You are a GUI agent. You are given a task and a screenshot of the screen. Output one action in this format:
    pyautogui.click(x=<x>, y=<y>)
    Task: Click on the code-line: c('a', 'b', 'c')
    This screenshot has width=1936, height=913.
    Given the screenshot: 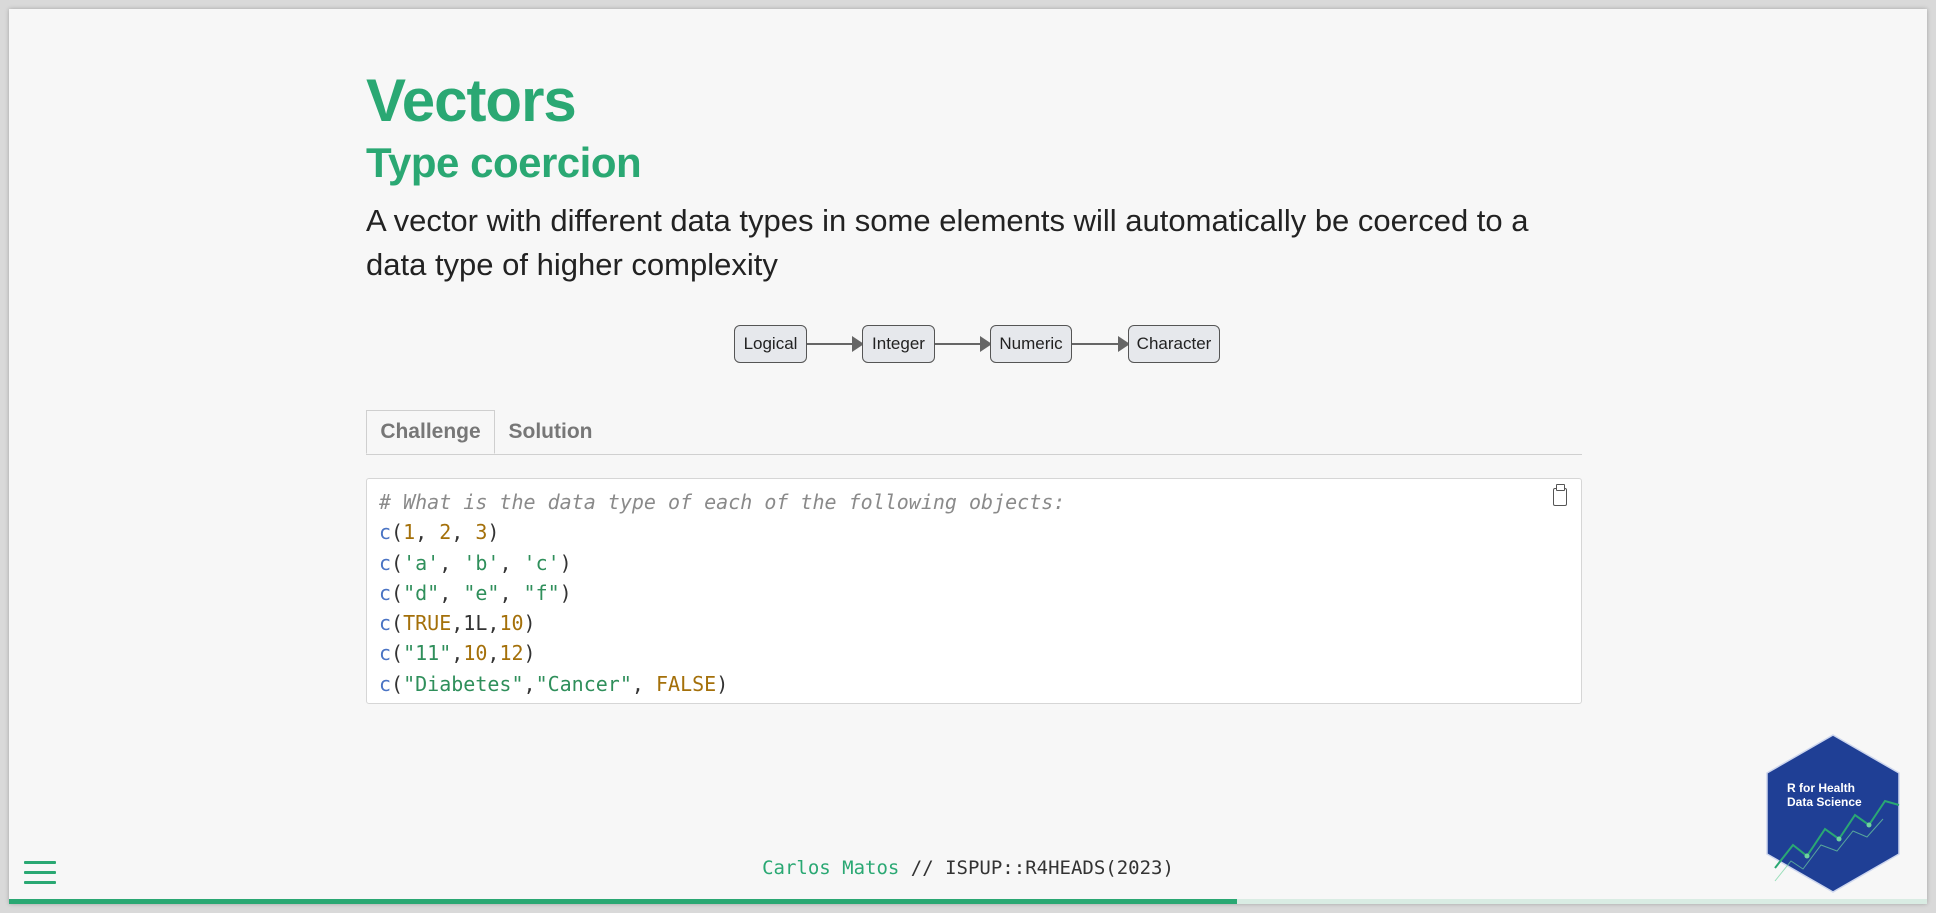 What is the action you would take?
    pyautogui.click(x=475, y=562)
    